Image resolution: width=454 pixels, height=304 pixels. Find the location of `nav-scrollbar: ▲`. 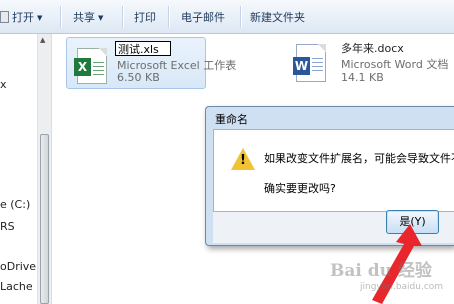

nav-scrollbar: ▲ is located at coordinates (44, 169).